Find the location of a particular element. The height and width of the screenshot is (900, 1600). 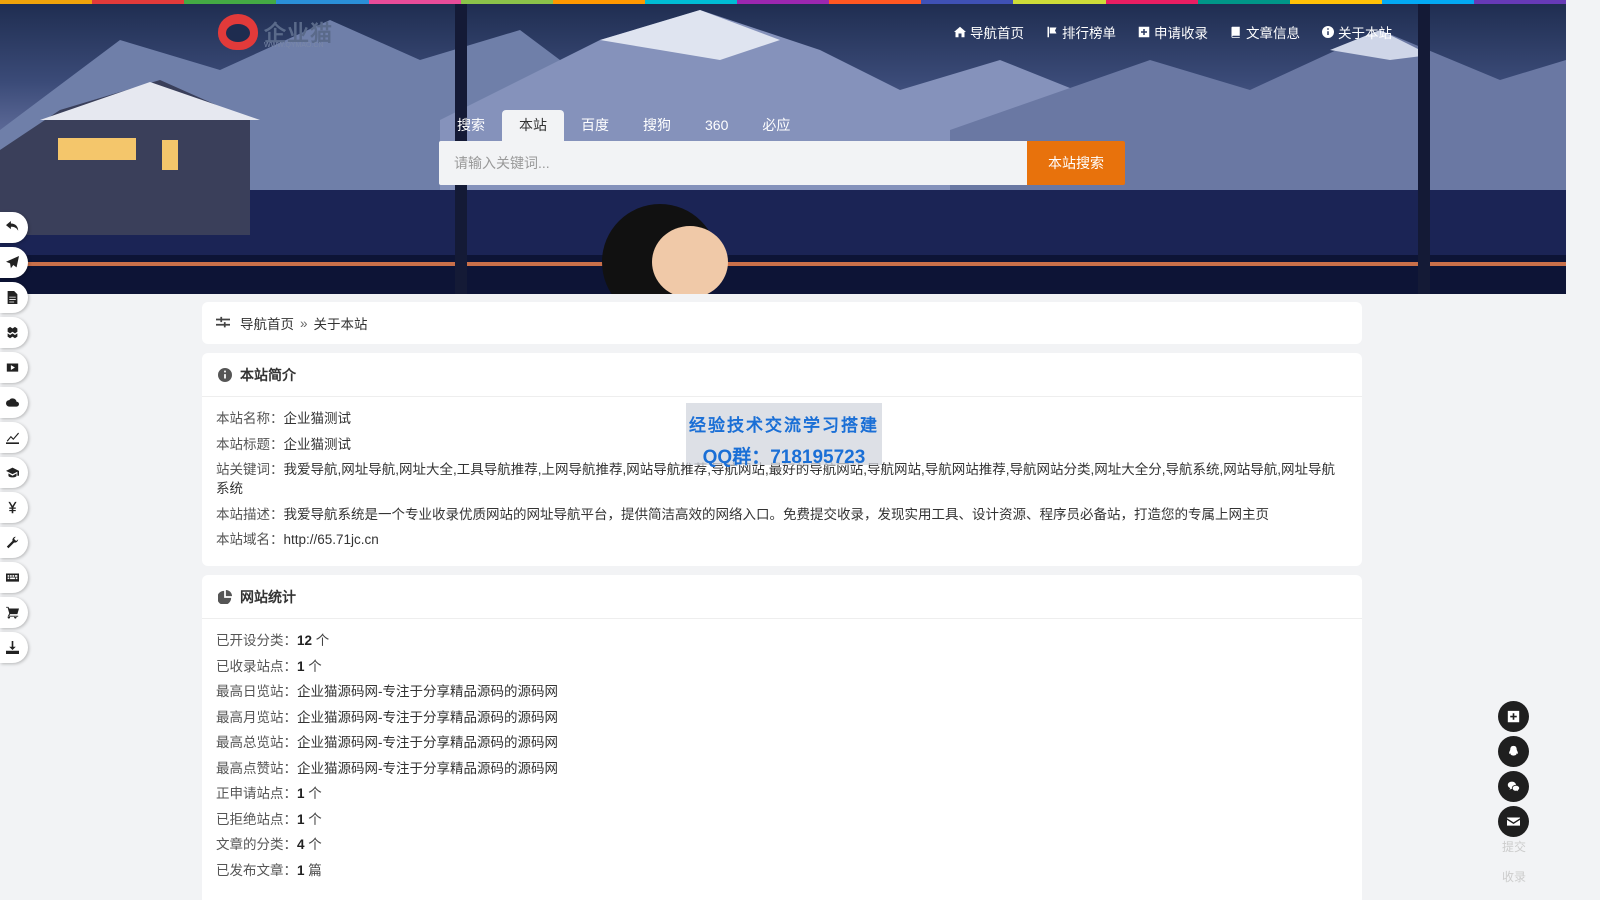

keyboard-icon is located at coordinates (12, 577).